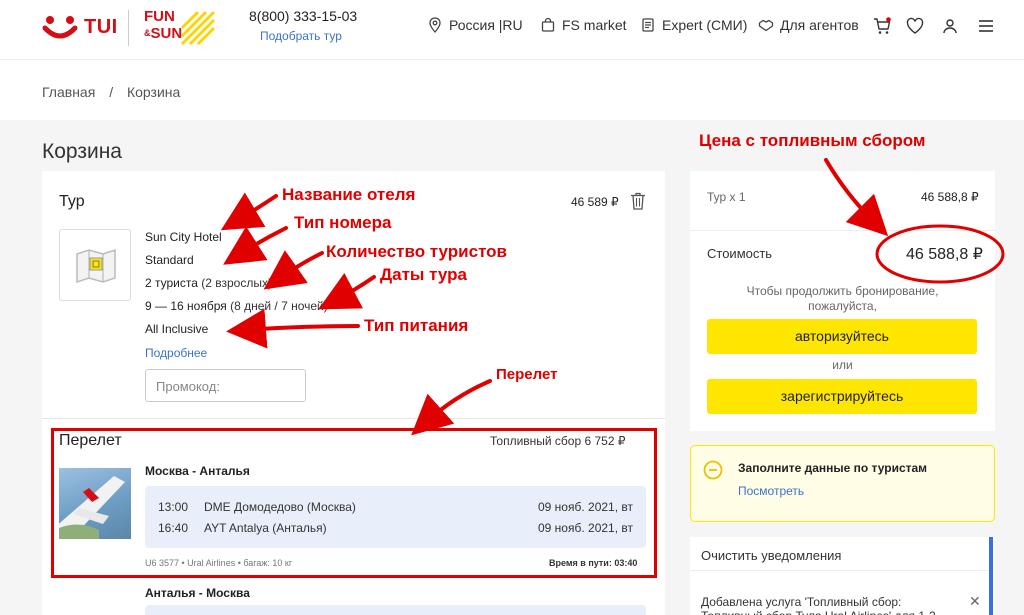  I want to click on map-icon, so click(96, 266).